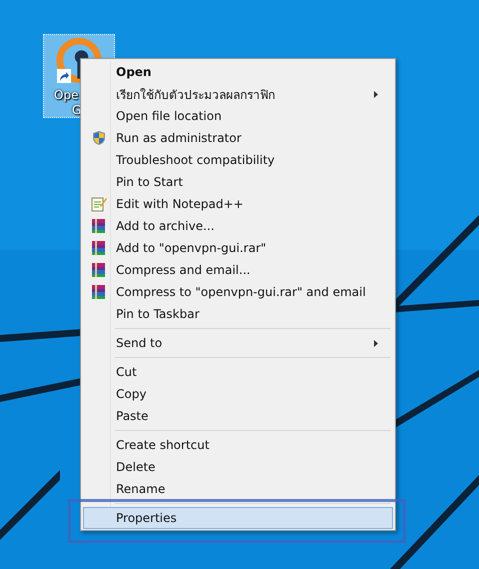  What do you see at coordinates (99, 204) in the screenshot?
I see `notepad-icon` at bounding box center [99, 204].